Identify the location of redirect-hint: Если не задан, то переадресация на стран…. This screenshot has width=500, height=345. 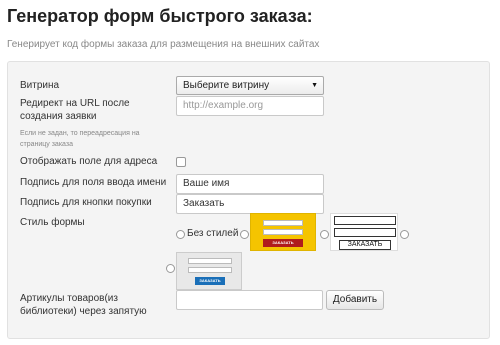
(80, 139).